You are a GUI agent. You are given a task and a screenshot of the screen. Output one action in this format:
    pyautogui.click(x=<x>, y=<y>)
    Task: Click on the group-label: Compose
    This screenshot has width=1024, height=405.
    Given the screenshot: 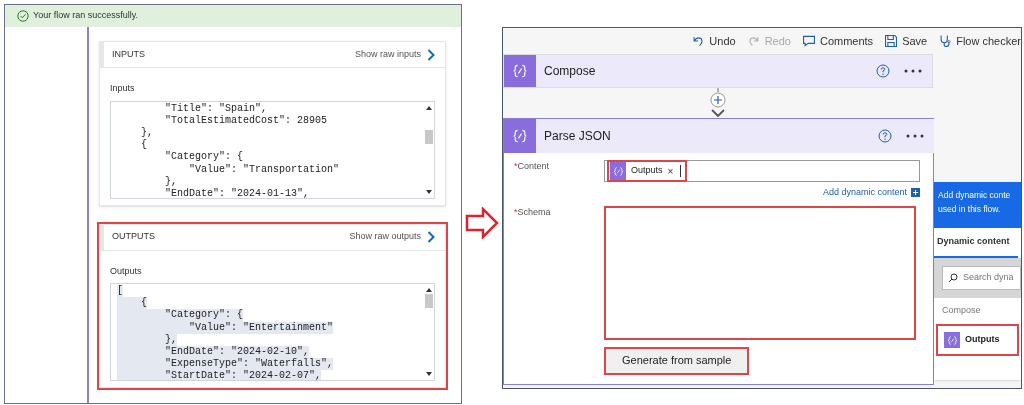 What is the action you would take?
    pyautogui.click(x=961, y=311)
    